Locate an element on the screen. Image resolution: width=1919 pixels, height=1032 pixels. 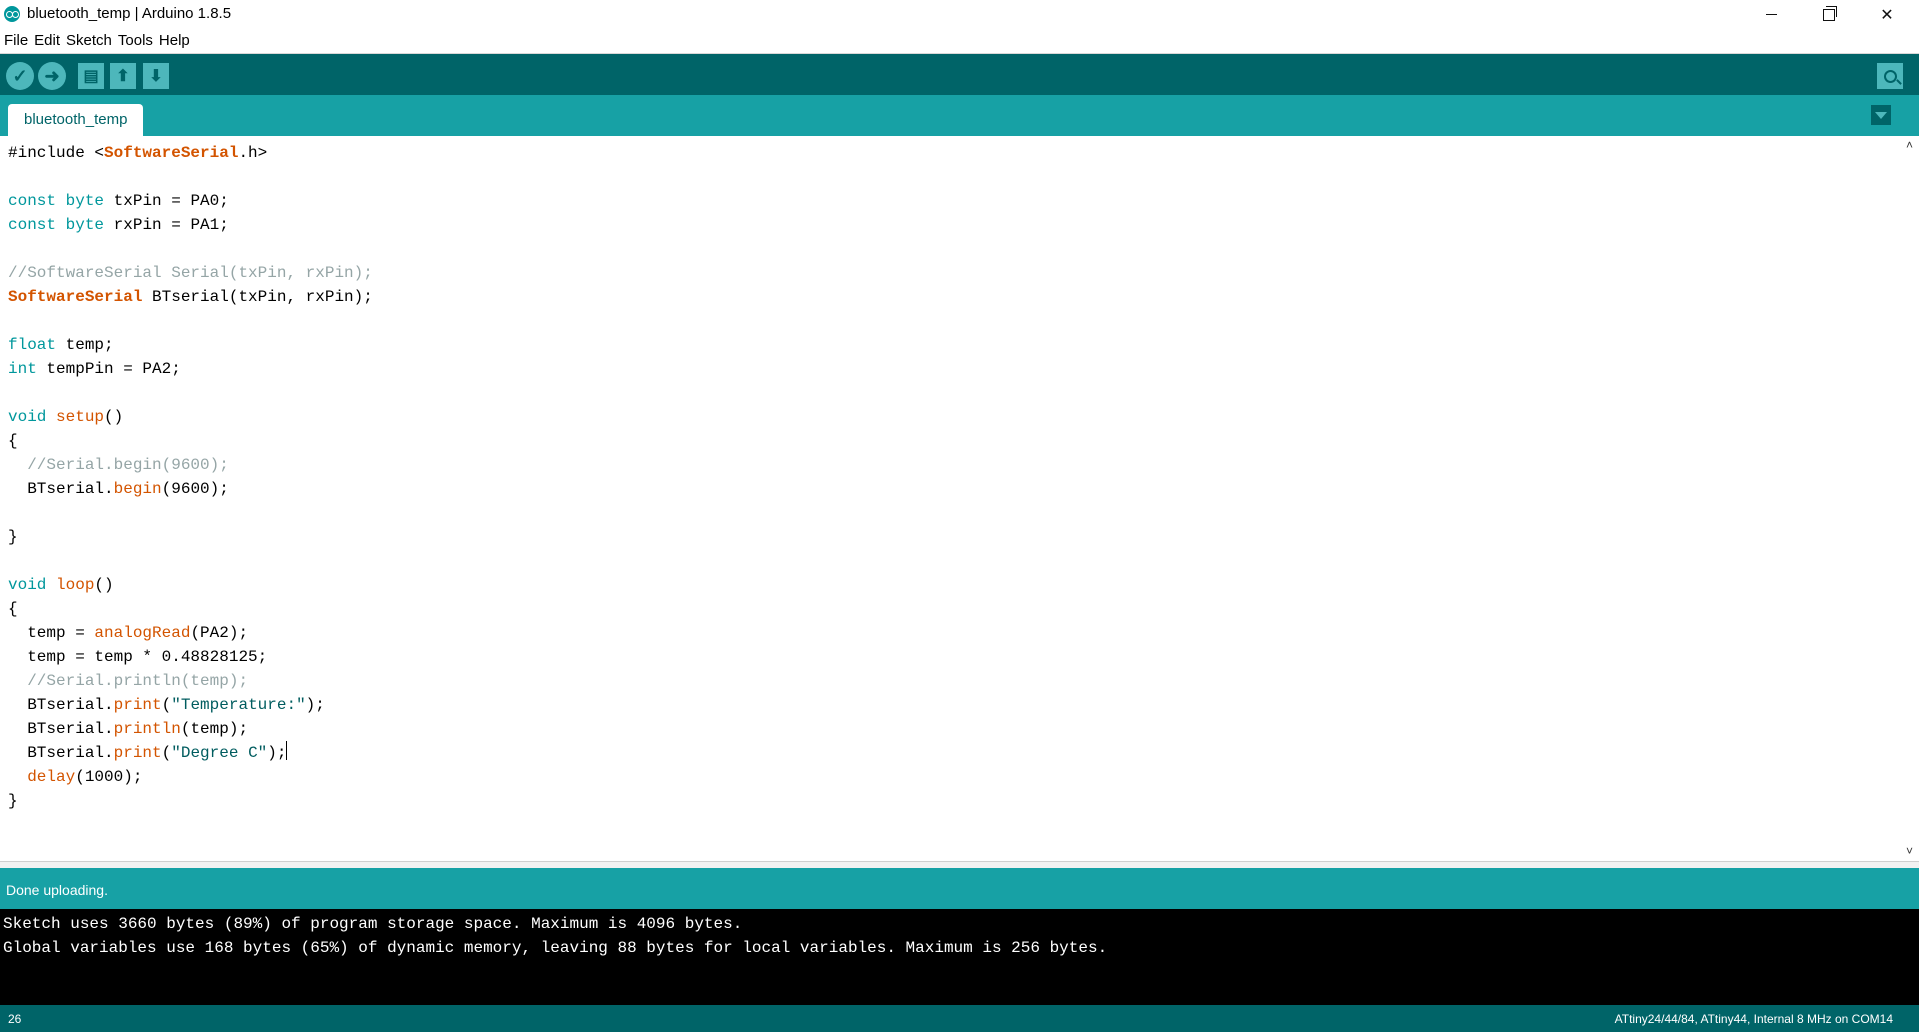
scroll-up-icon: ˄ is located at coordinates (1909, 145).